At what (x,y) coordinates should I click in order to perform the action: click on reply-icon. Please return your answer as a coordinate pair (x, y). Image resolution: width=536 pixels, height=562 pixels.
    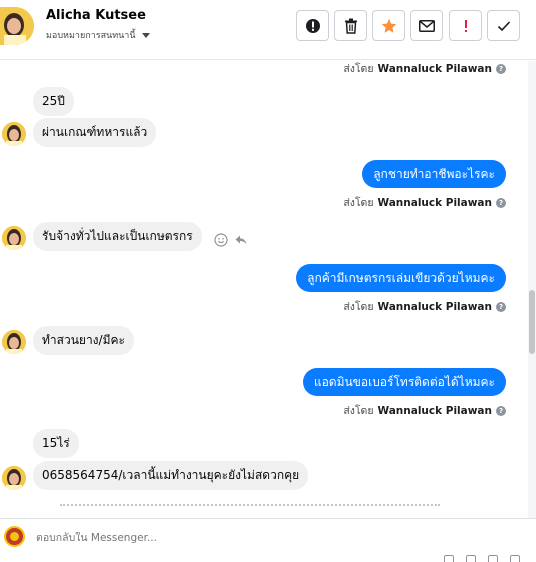
    Looking at the image, I should click on (241, 240).